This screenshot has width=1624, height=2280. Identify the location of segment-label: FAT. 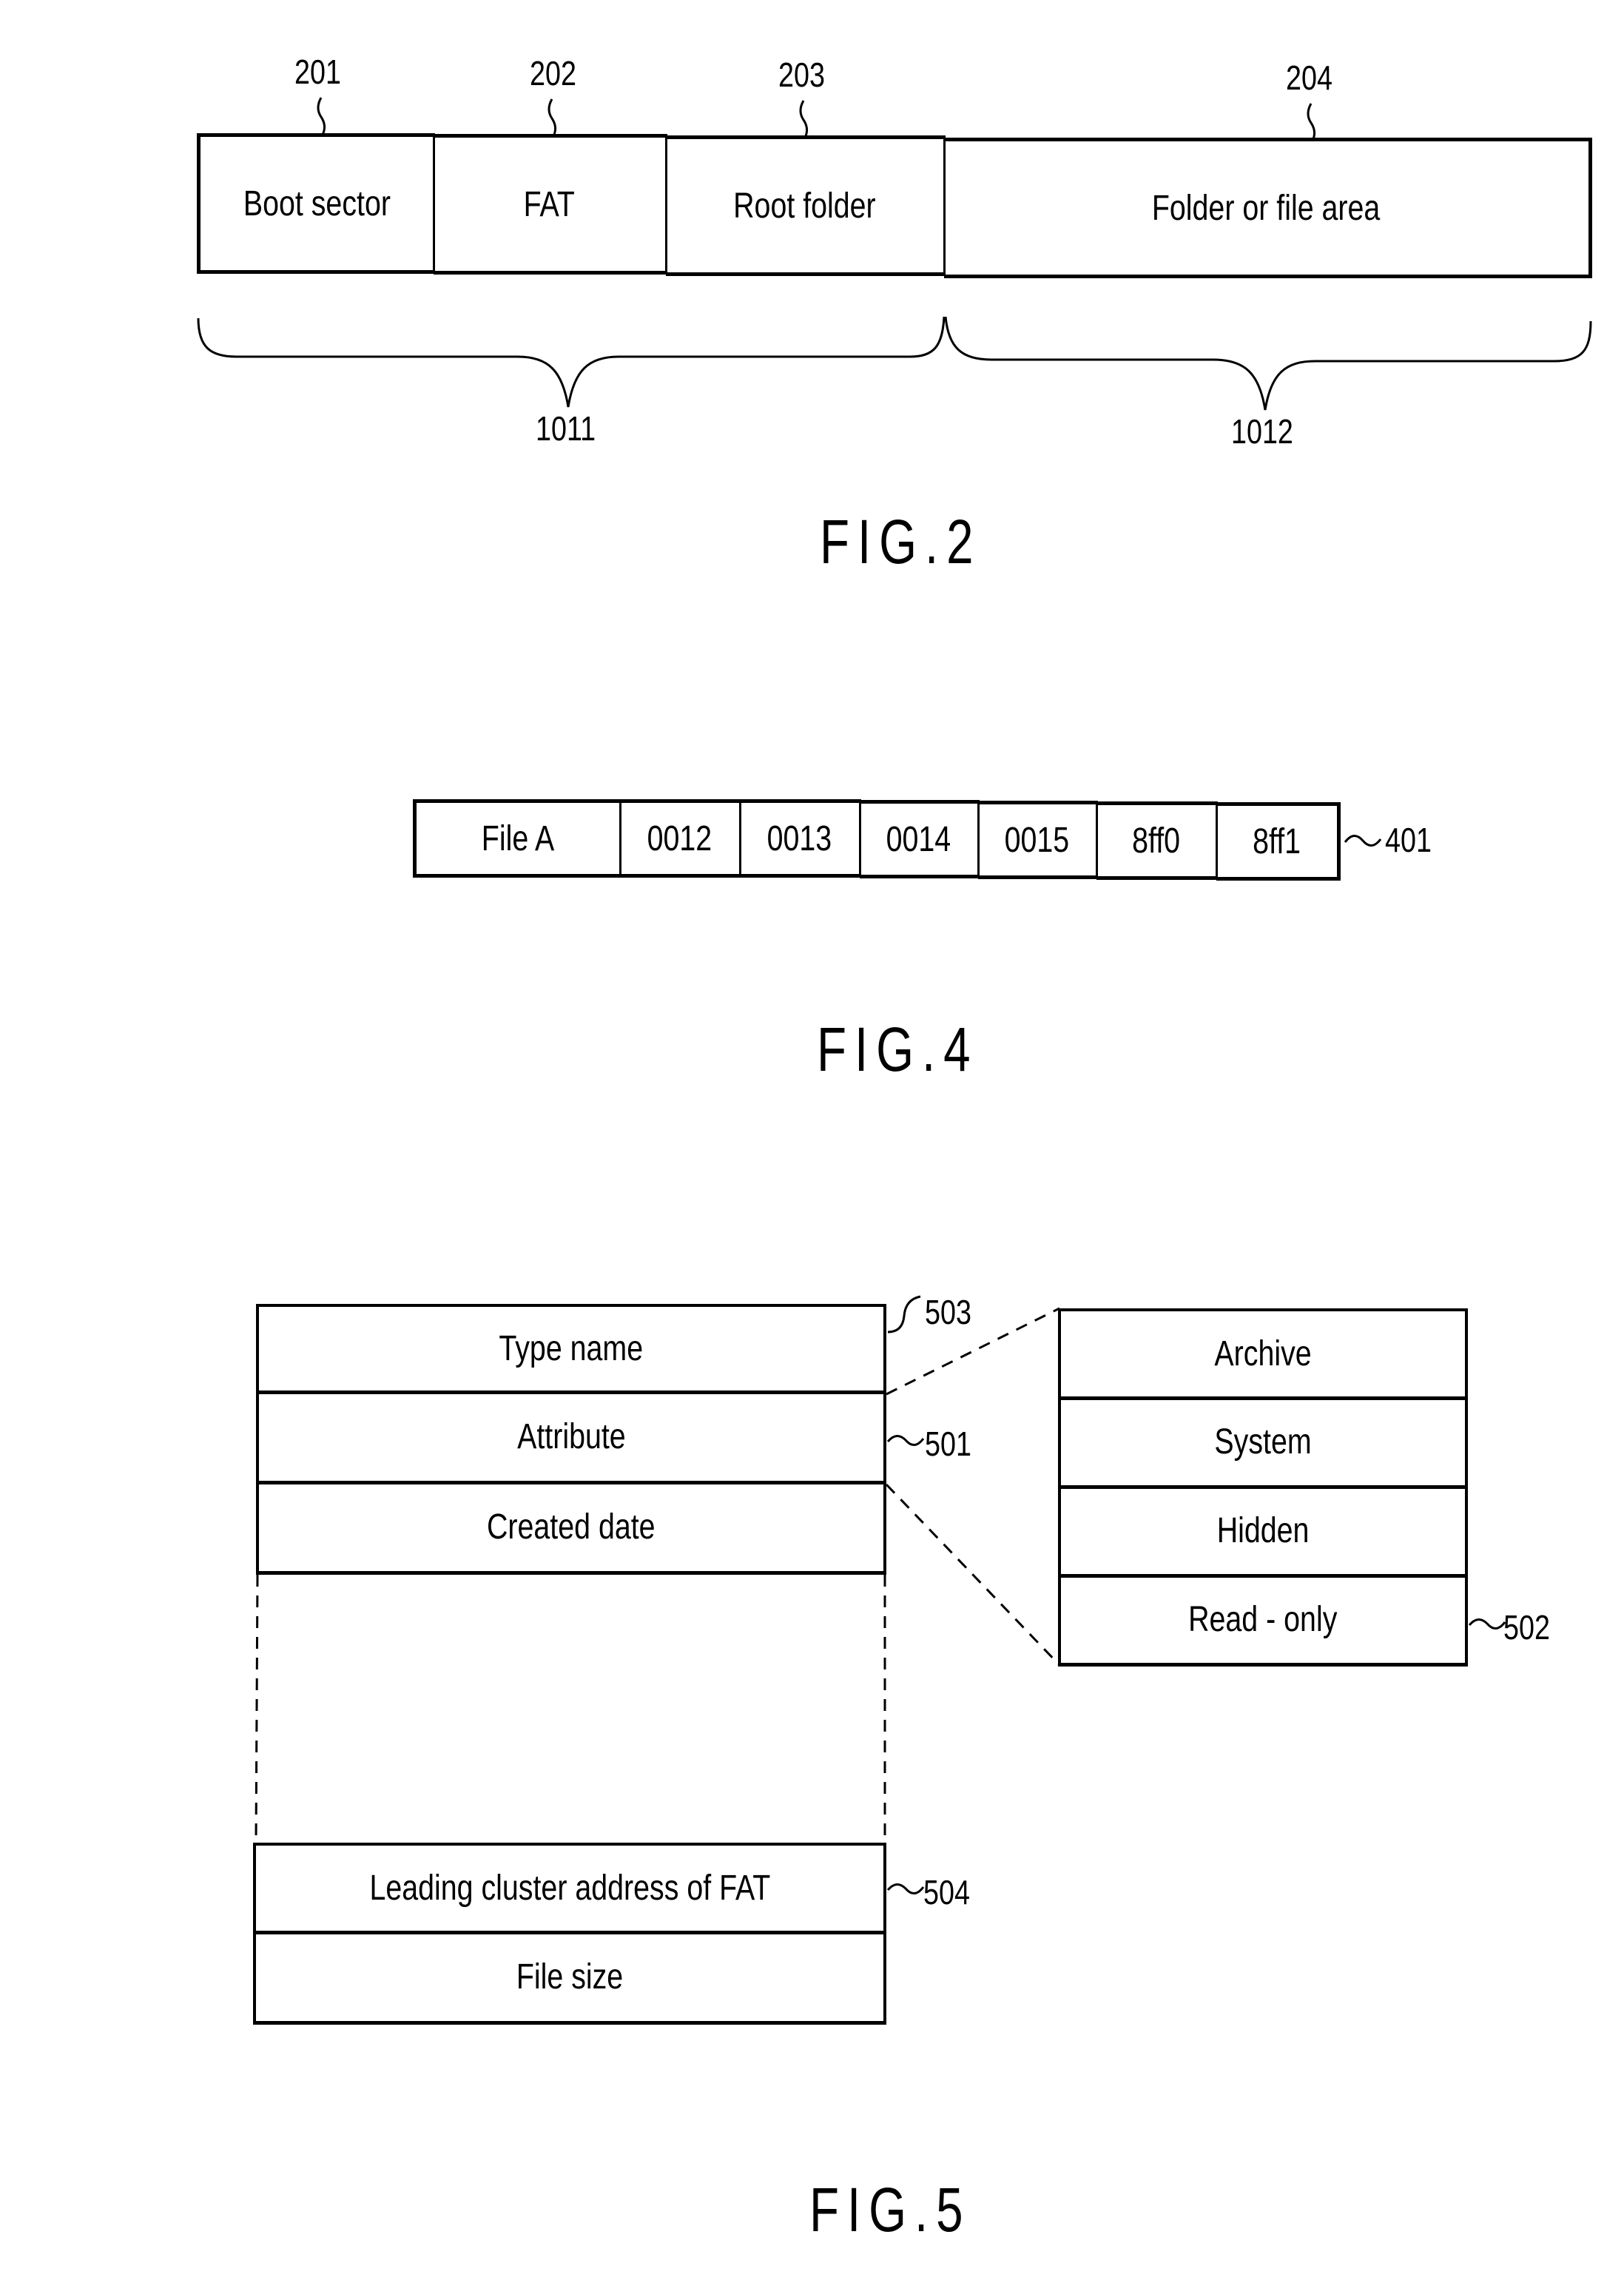
(549, 204).